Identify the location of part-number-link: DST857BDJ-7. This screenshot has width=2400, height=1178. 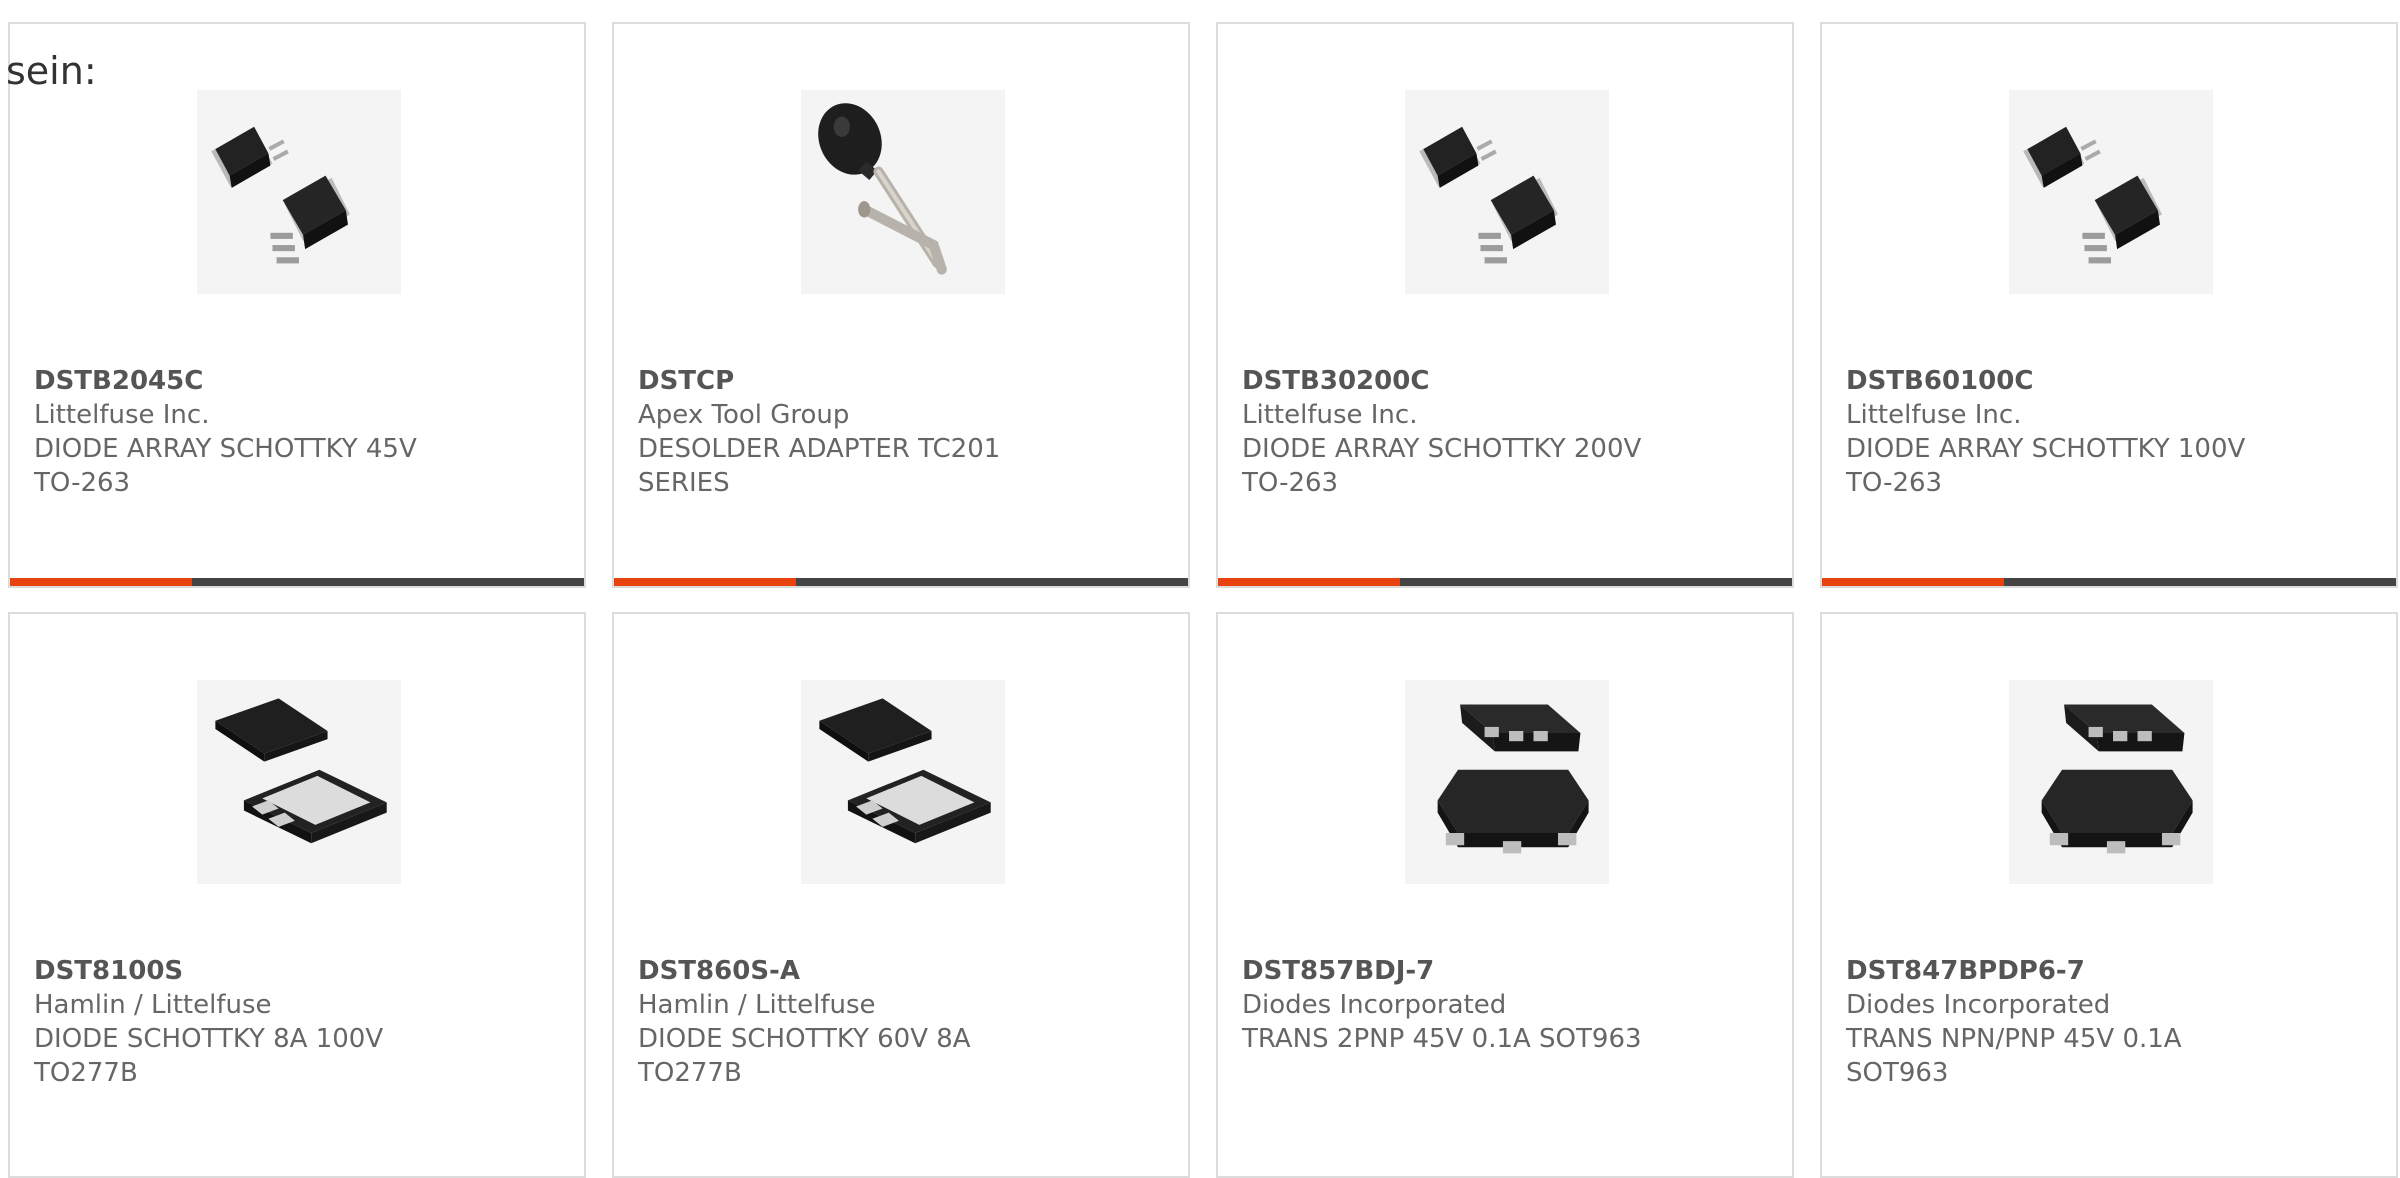
(1505, 971).